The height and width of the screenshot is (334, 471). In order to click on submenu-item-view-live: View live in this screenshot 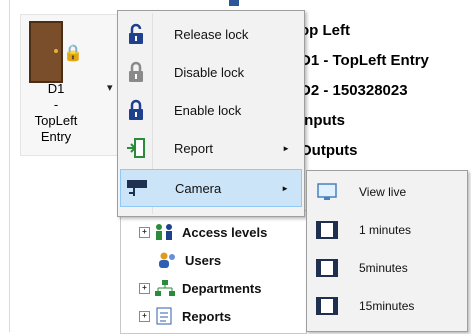, I will do `click(387, 192)`.